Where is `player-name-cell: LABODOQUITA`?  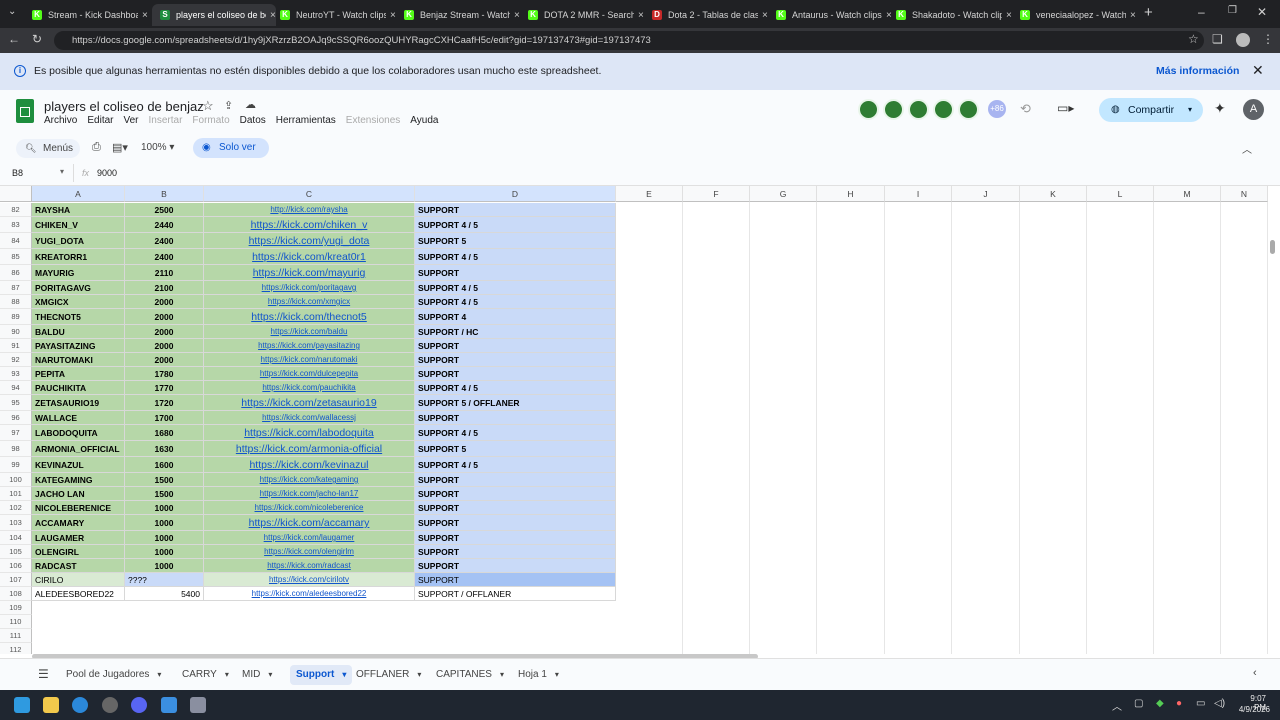
player-name-cell: LABODOQUITA is located at coordinates (78, 433).